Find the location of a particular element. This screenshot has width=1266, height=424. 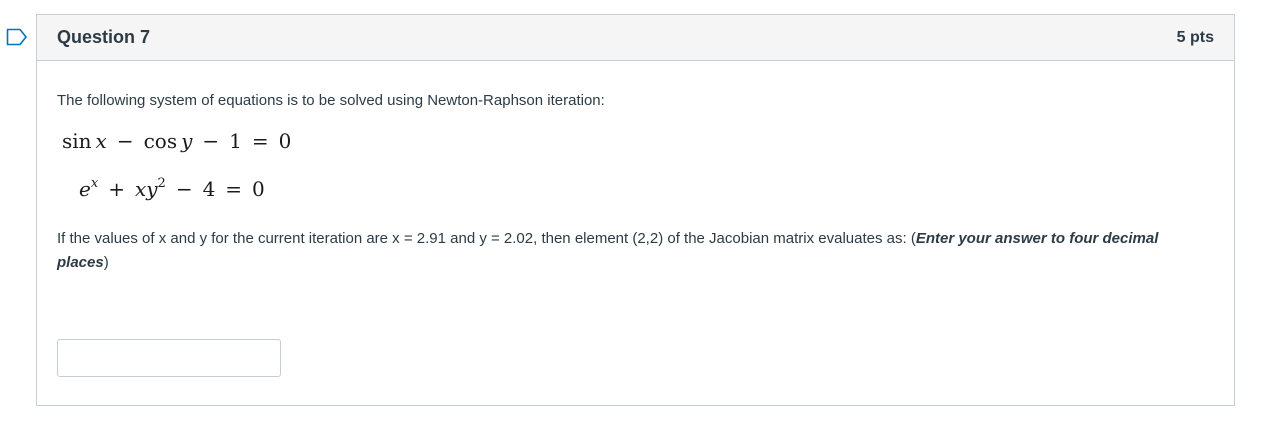

prompt-close: ) is located at coordinates (106, 262).